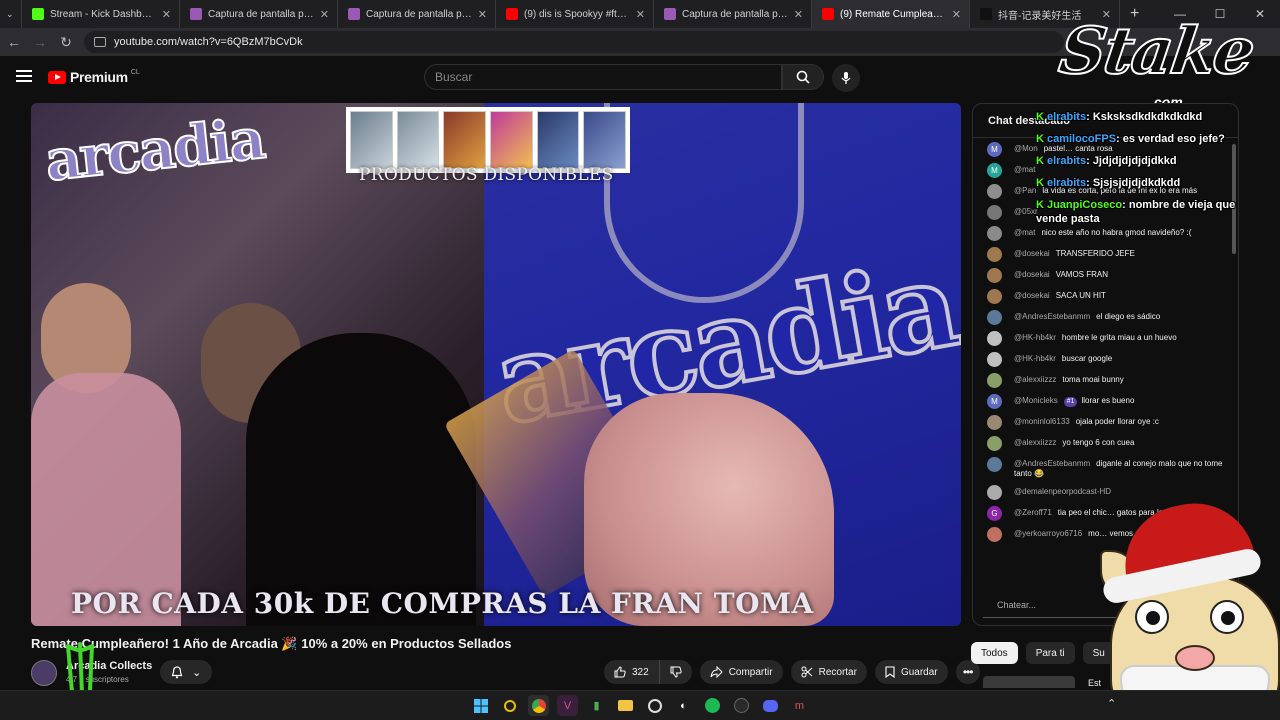  What do you see at coordinates (480, 705) in the screenshot?
I see `windows-start-icon` at bounding box center [480, 705].